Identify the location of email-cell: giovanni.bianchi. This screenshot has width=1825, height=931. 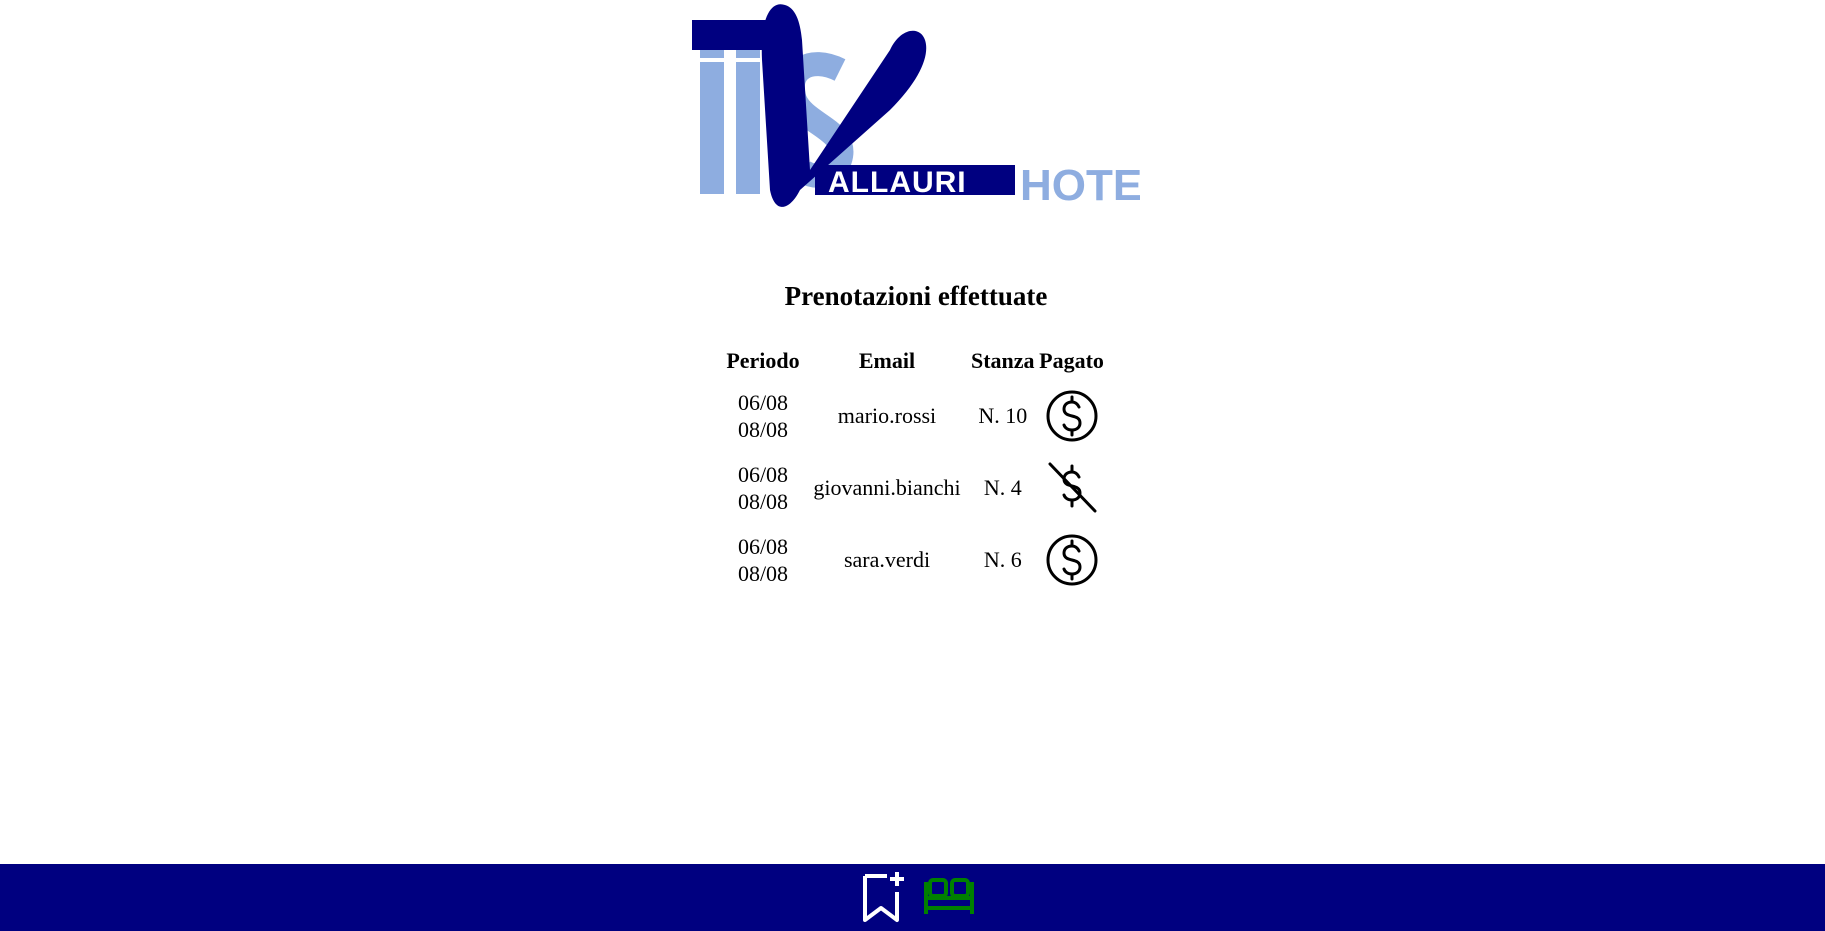
(887, 487).